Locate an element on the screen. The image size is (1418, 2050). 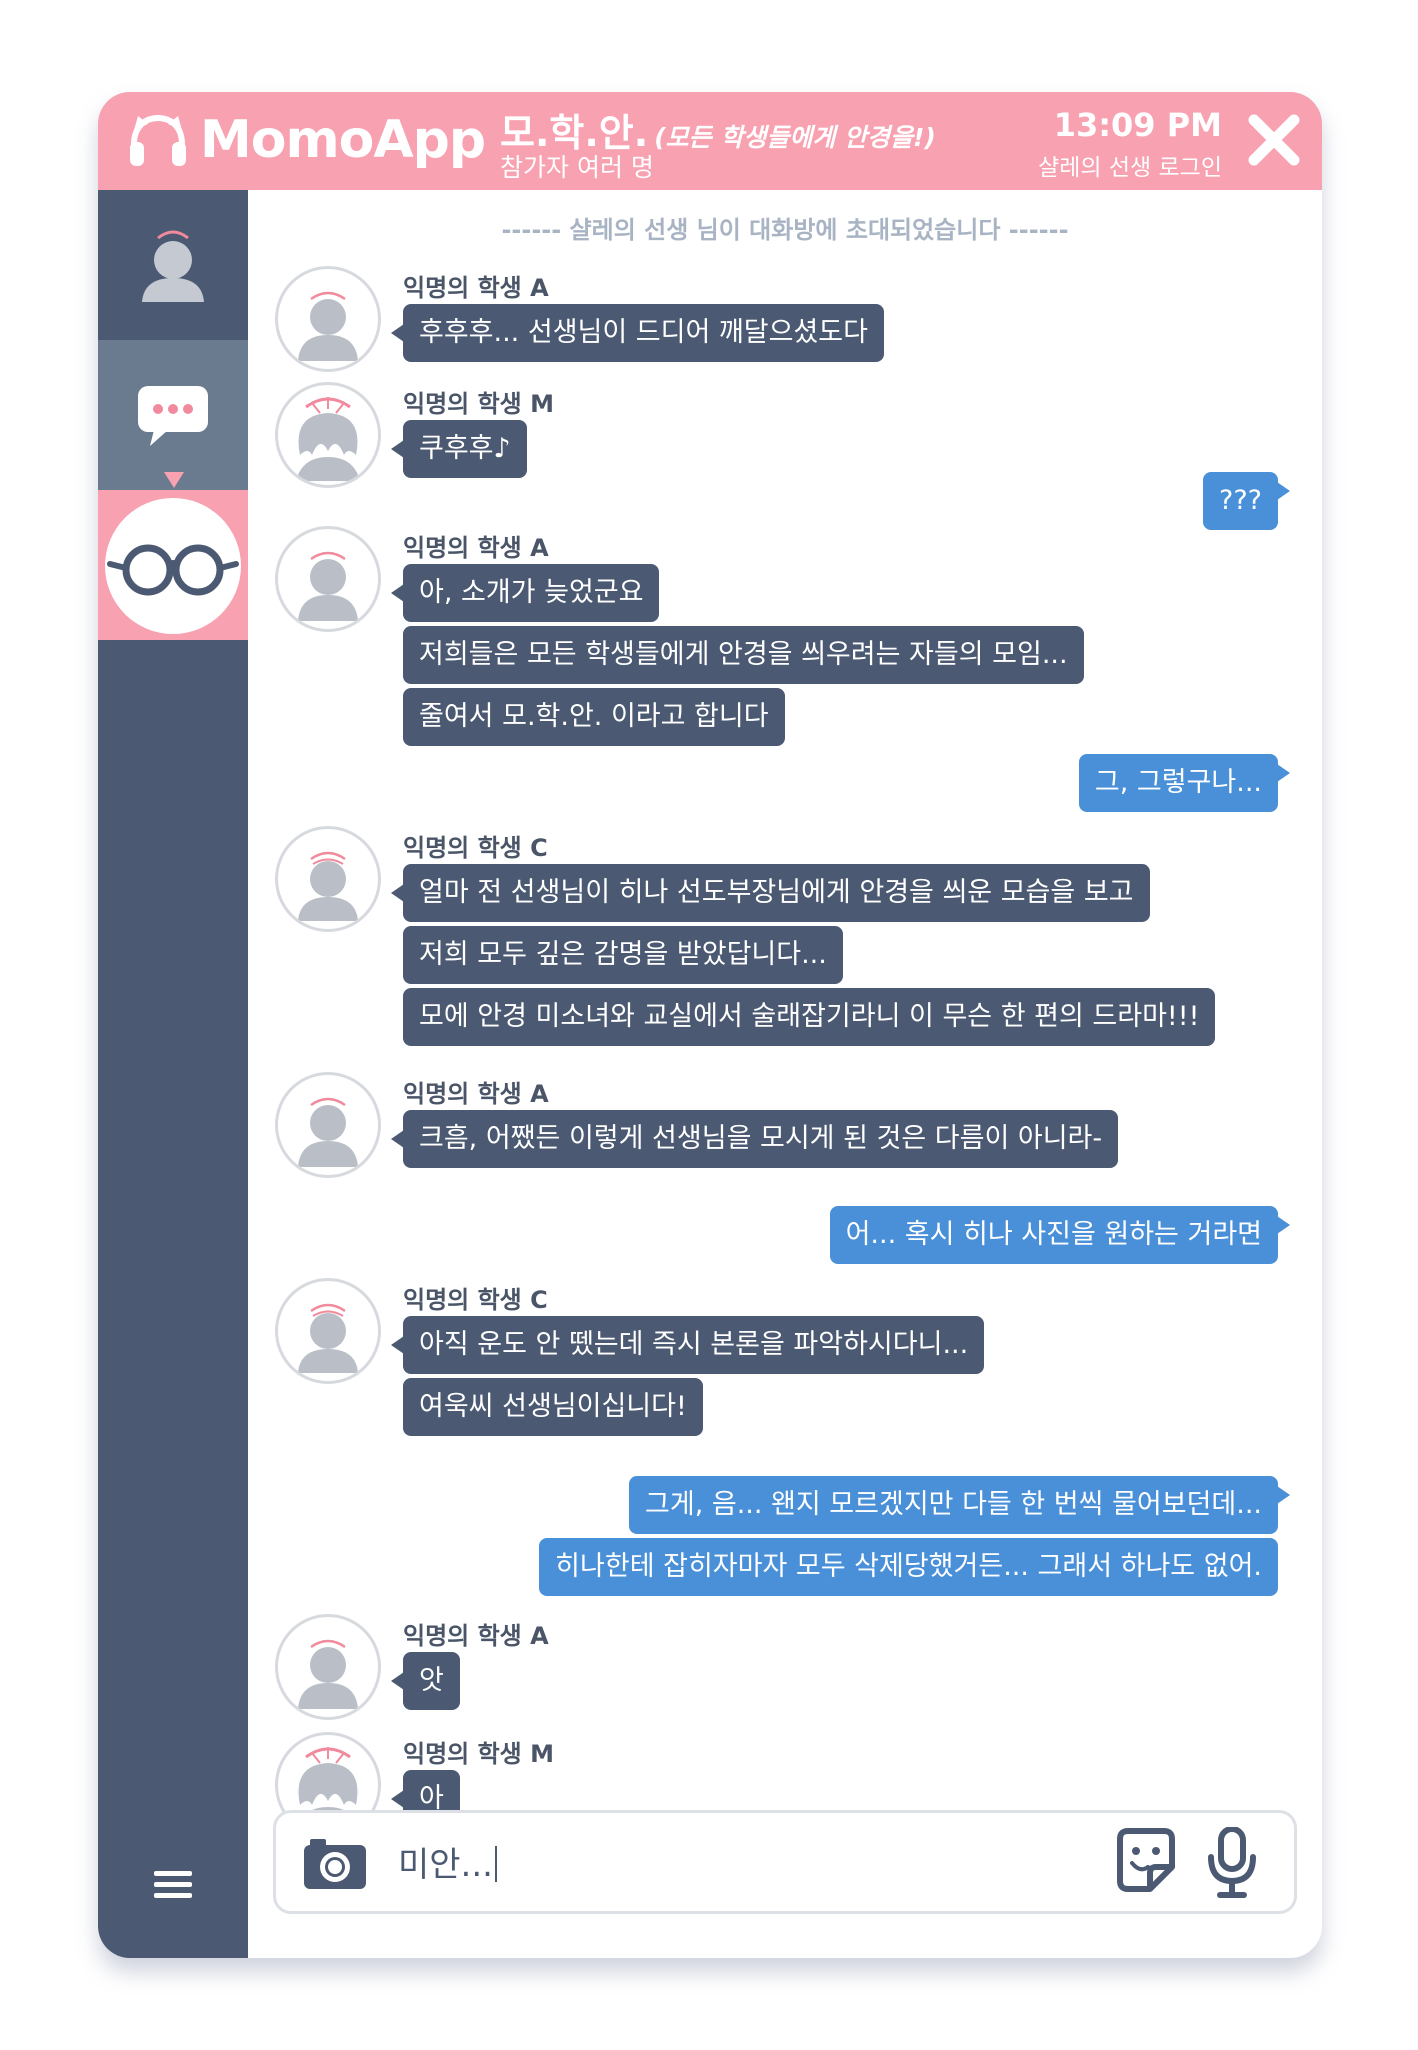
sidebar is located at coordinates (173, 1074).